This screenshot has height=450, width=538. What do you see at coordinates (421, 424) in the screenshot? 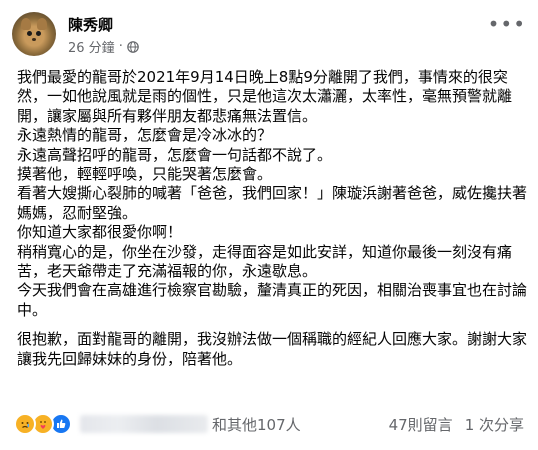
I see `comment-count: 47則留言` at bounding box center [421, 424].